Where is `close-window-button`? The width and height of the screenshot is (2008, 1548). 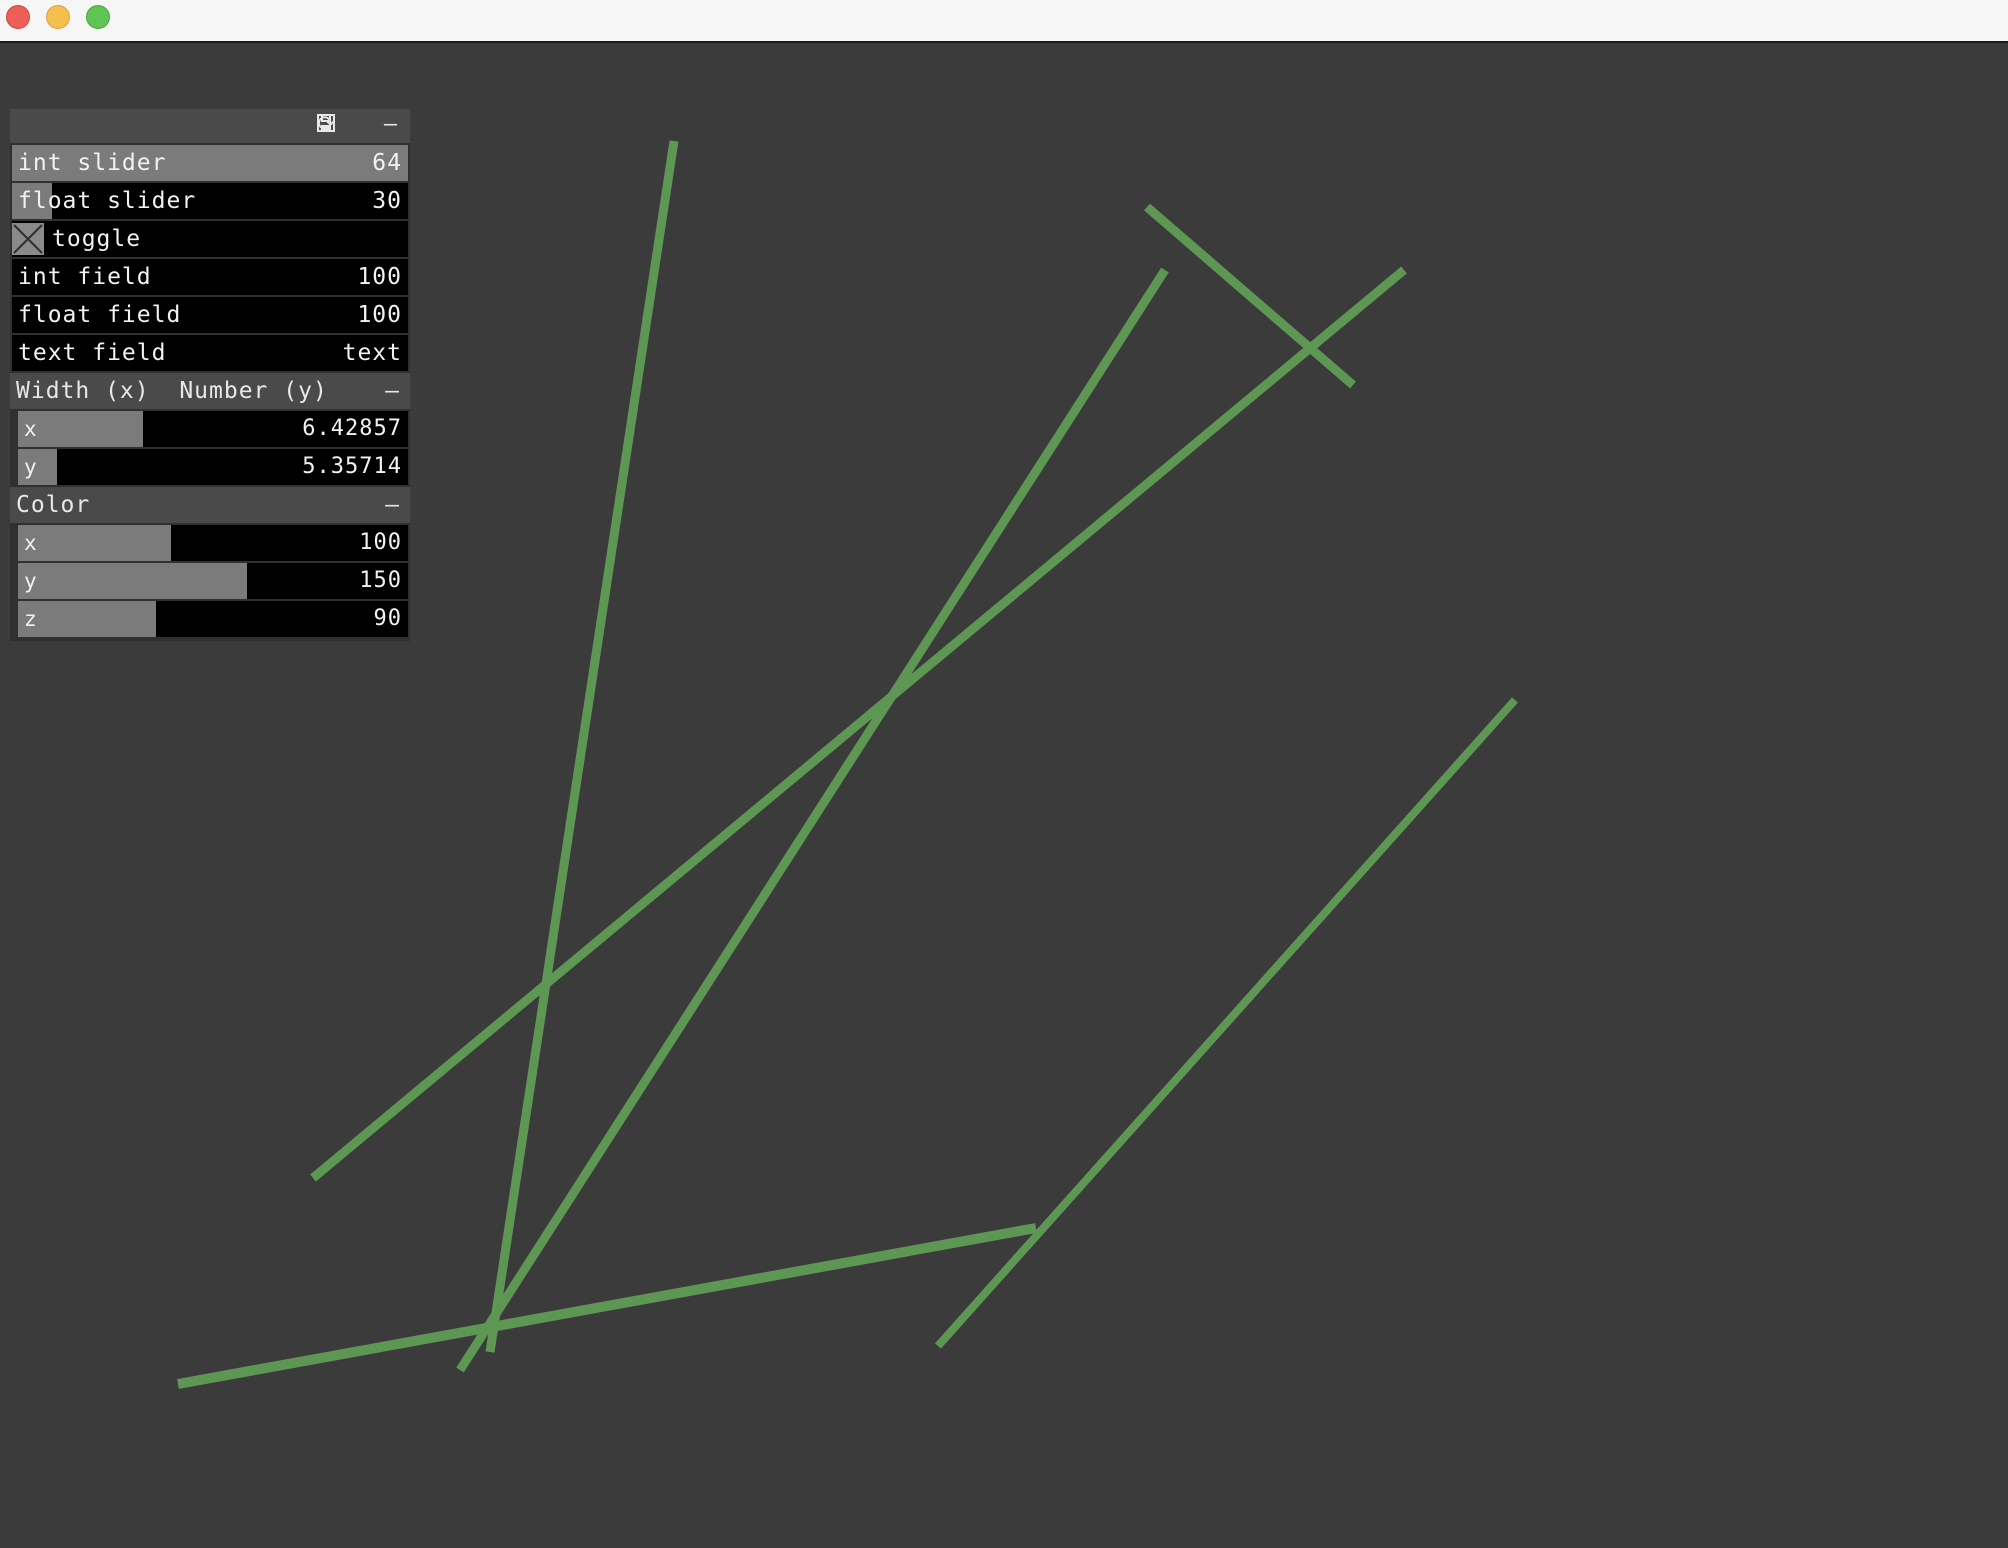
close-window-button is located at coordinates (18, 17).